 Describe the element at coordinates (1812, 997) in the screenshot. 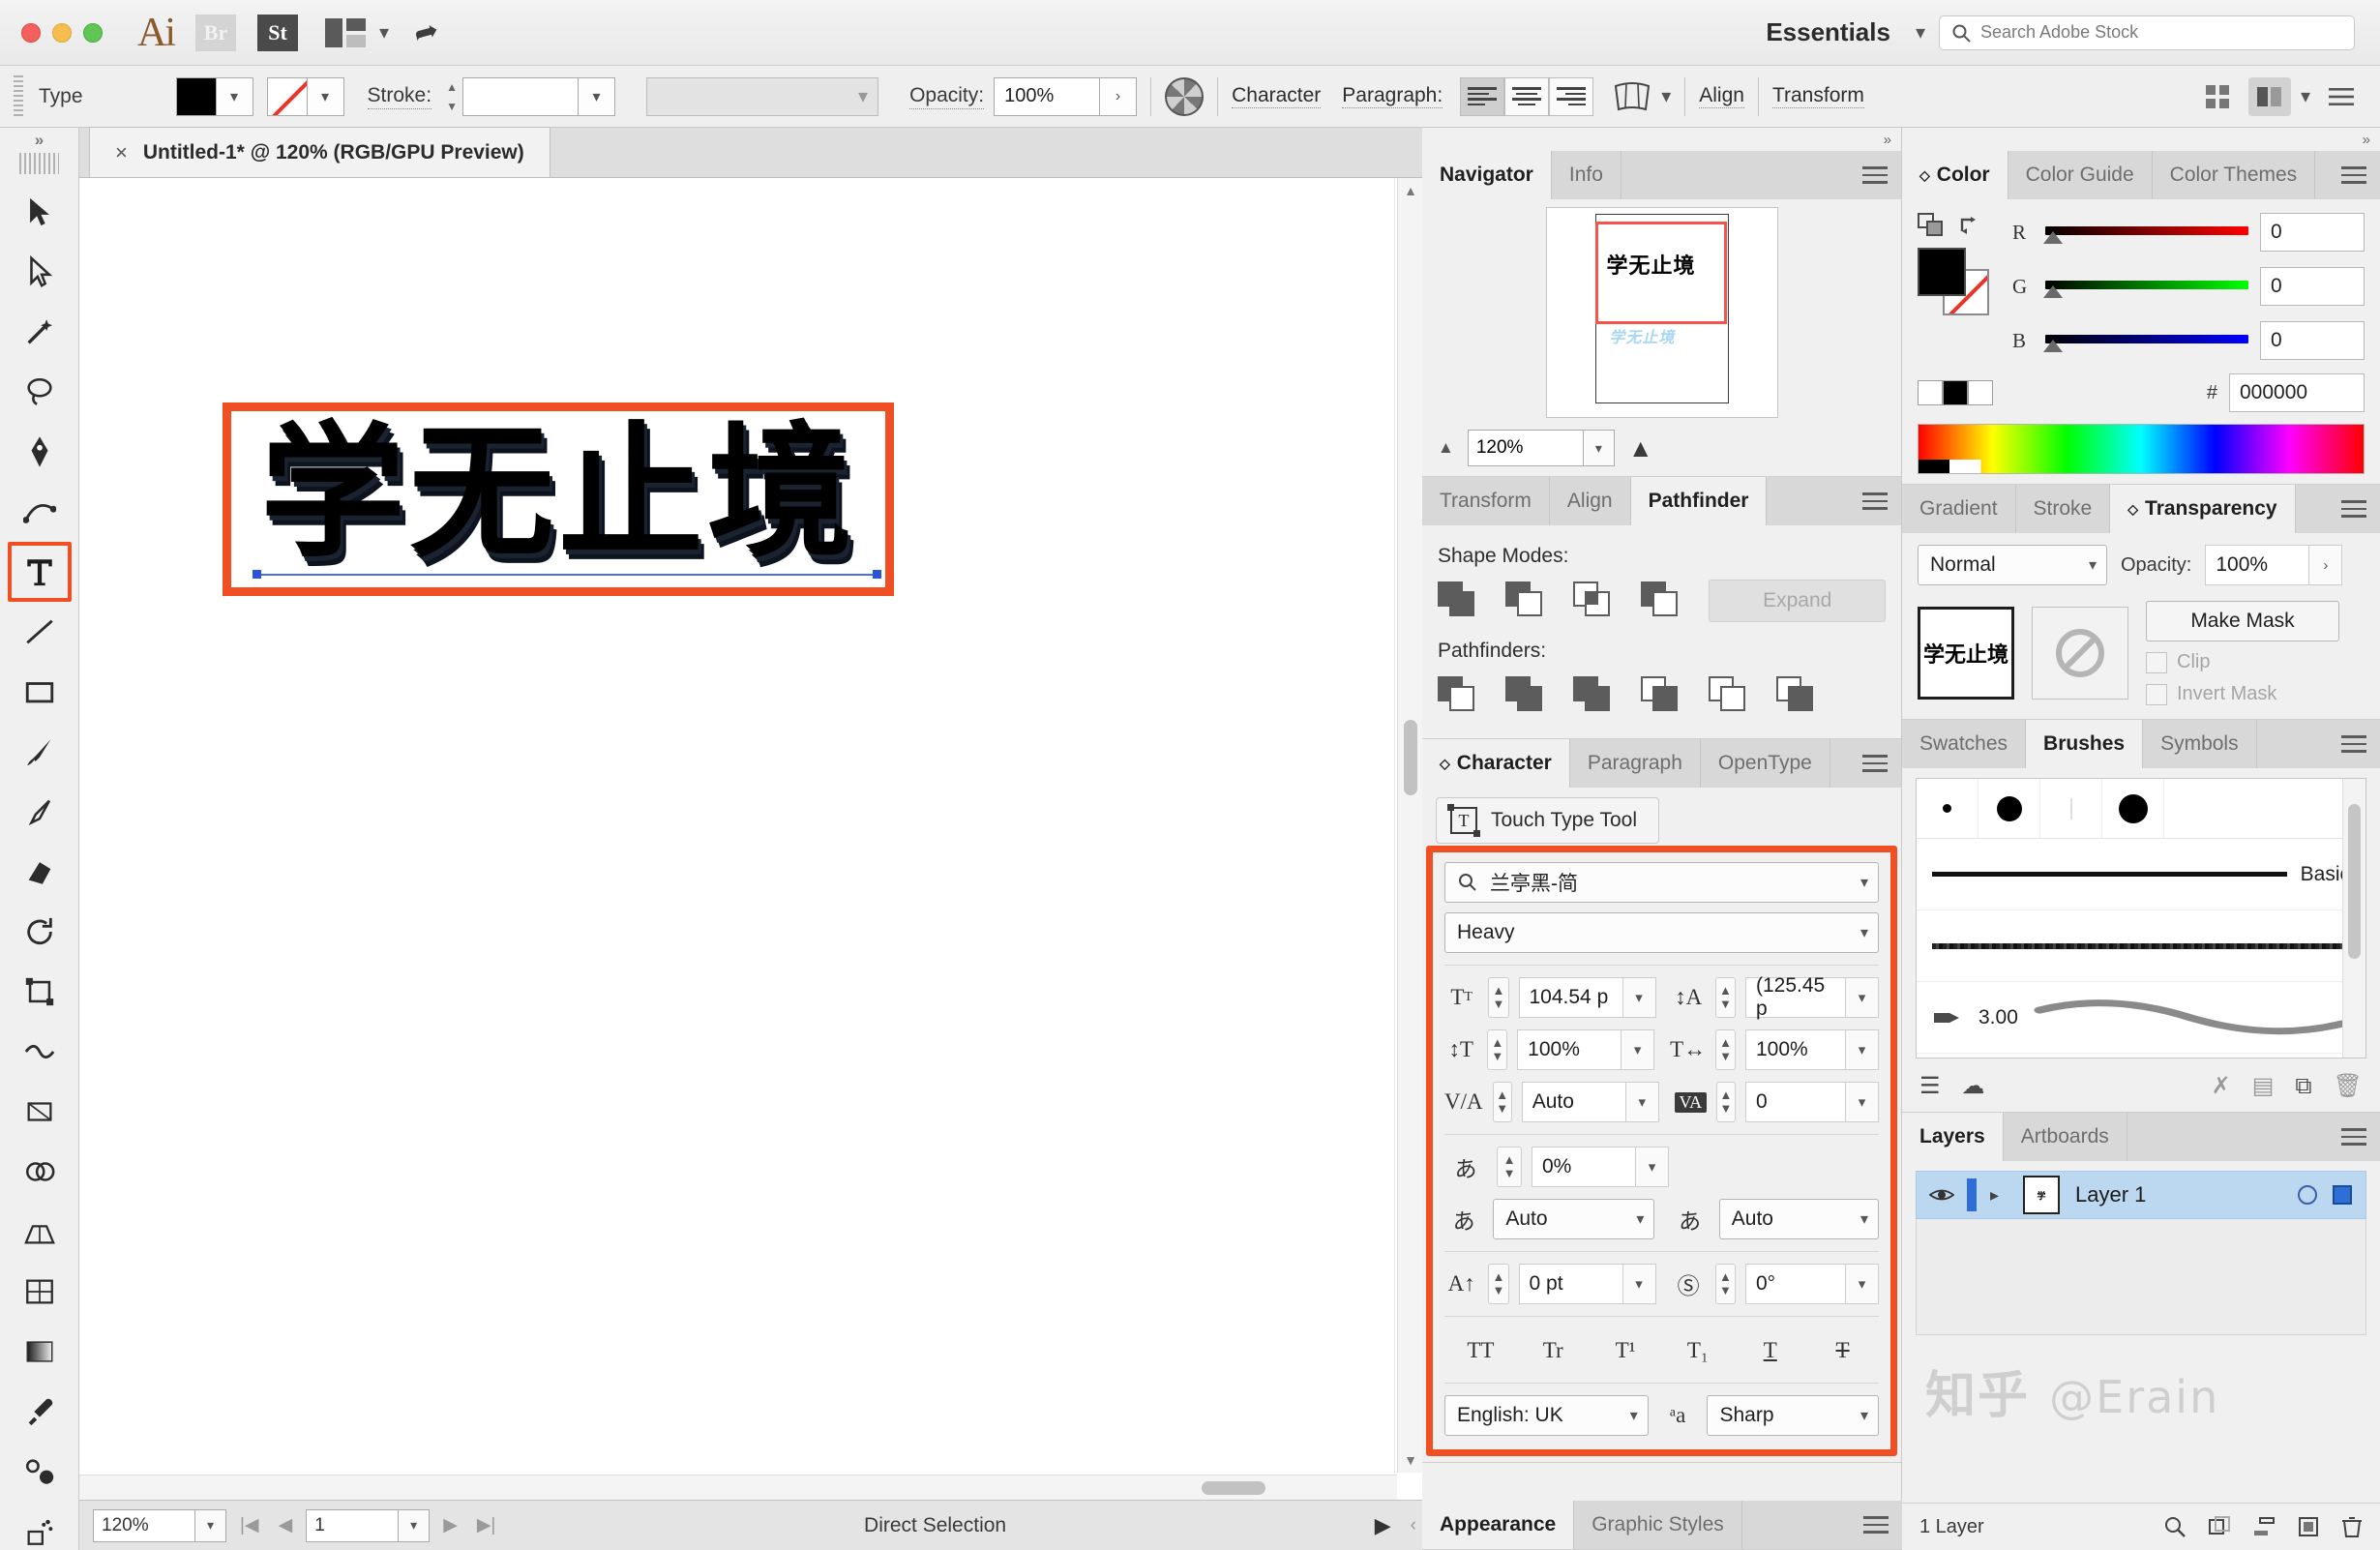

I see `leading-field: (125.45 p ▾` at that location.